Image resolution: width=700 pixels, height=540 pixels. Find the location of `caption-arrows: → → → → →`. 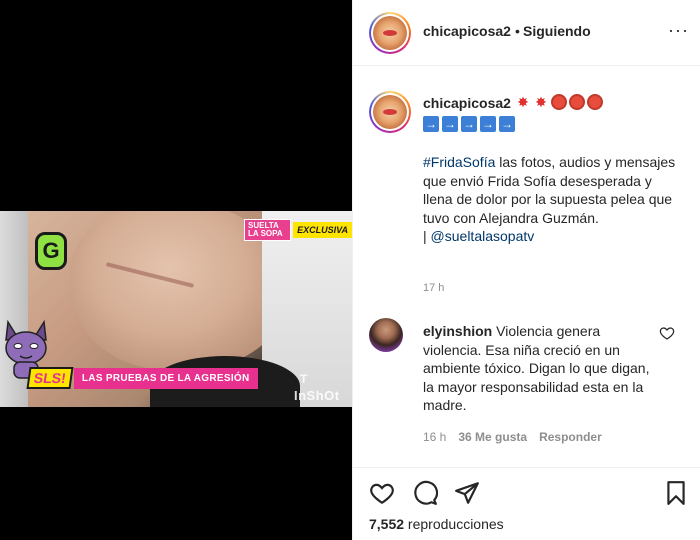

caption-arrows: → → → → → is located at coordinates (469, 124).